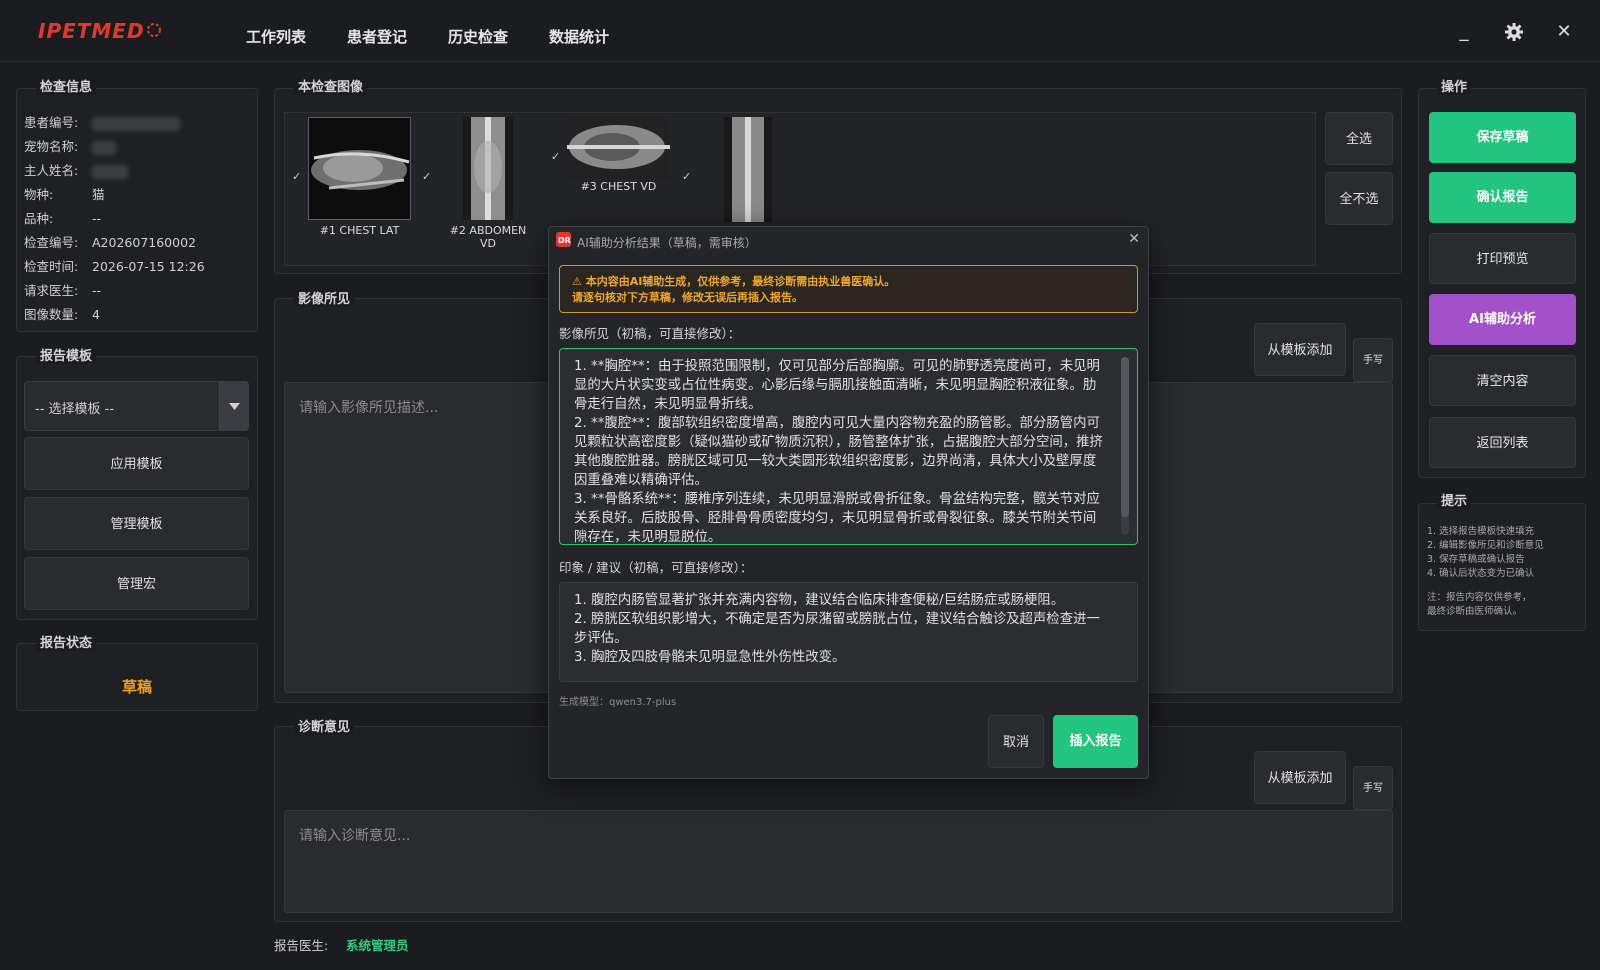  Describe the element at coordinates (51, 314) in the screenshot. I see `info-label: 图像数量:` at that location.